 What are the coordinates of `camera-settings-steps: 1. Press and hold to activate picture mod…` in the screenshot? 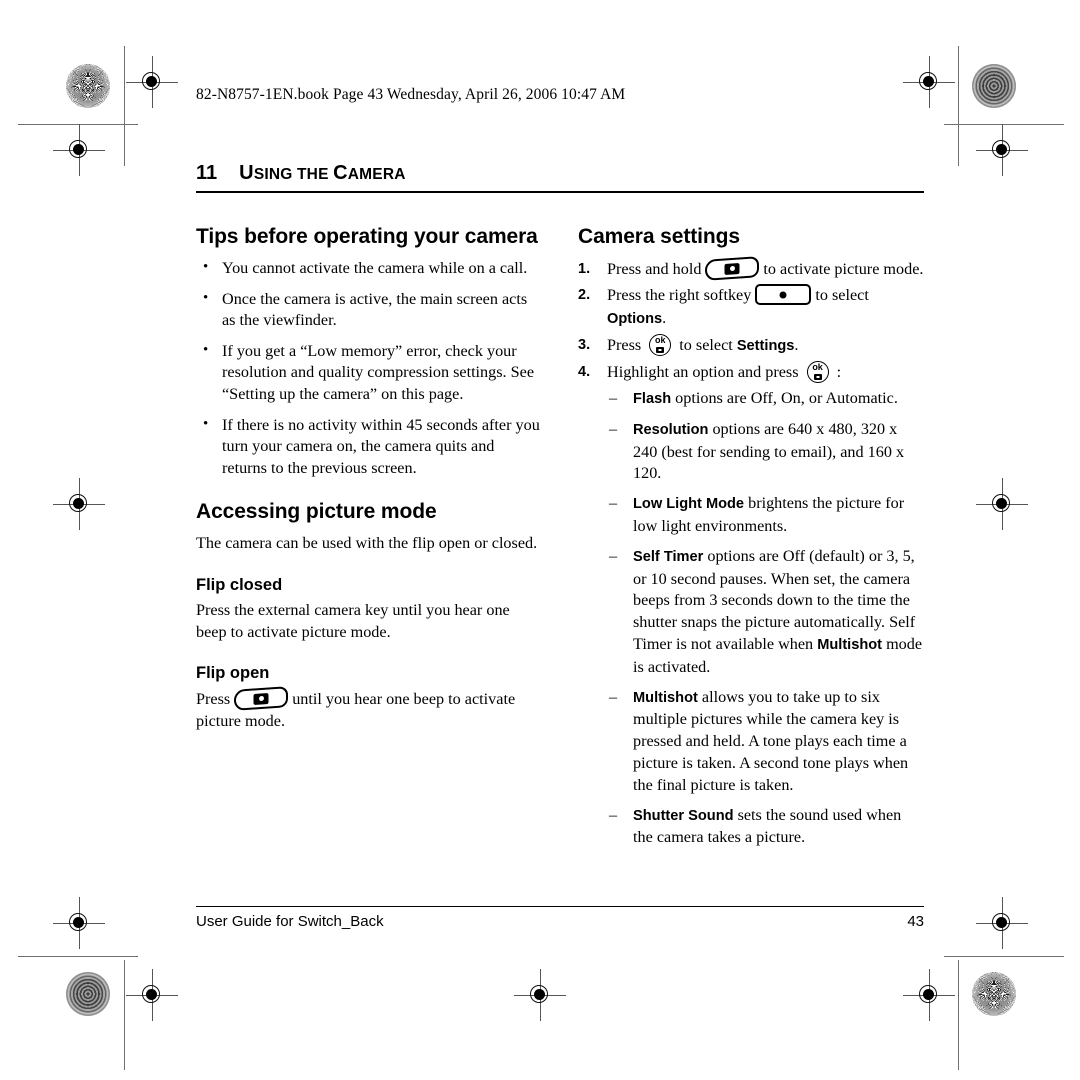 It's located at (751, 320).